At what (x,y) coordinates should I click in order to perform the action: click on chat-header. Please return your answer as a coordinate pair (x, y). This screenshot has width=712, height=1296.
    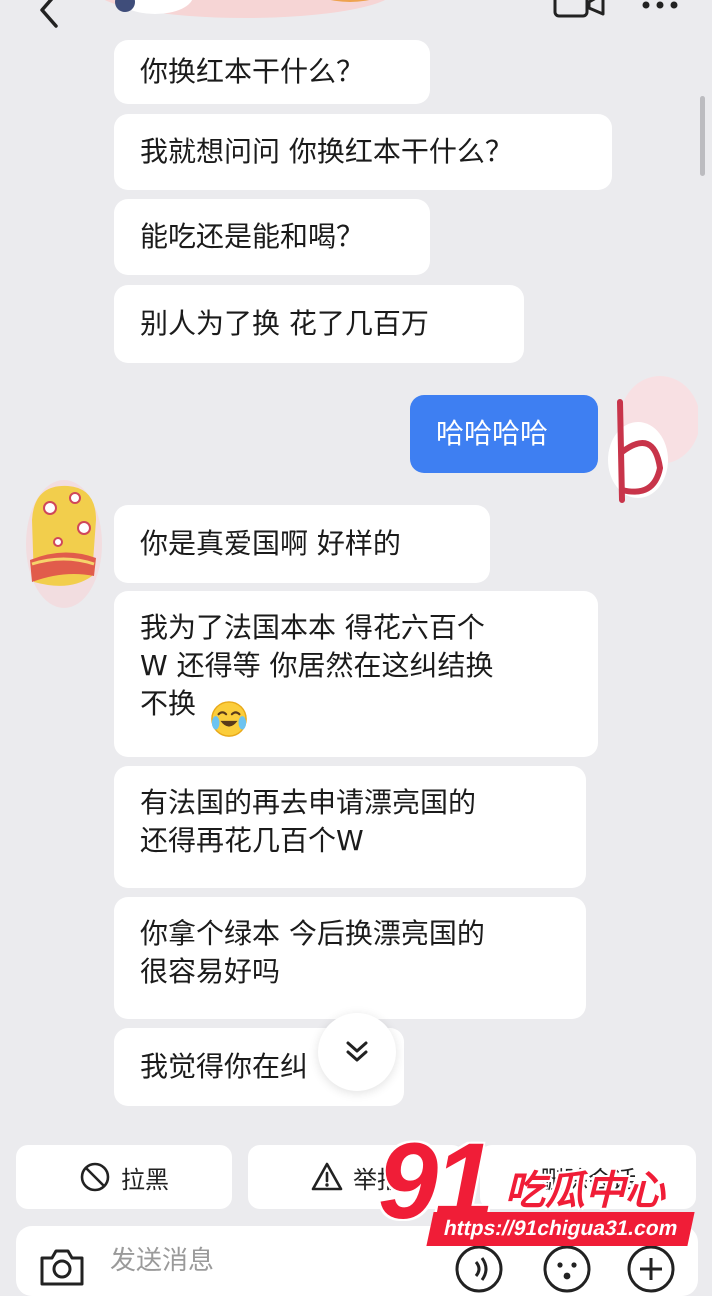
    Looking at the image, I should click on (356, 22).